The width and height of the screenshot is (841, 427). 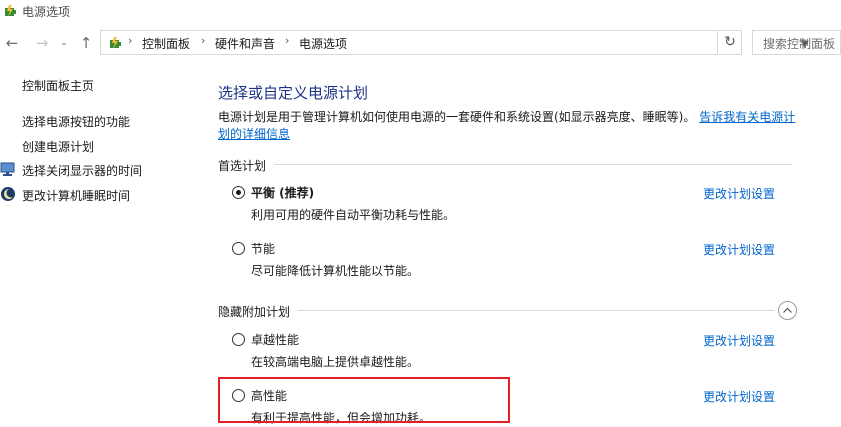 I want to click on arrow-right-icon: →, so click(x=42, y=43).